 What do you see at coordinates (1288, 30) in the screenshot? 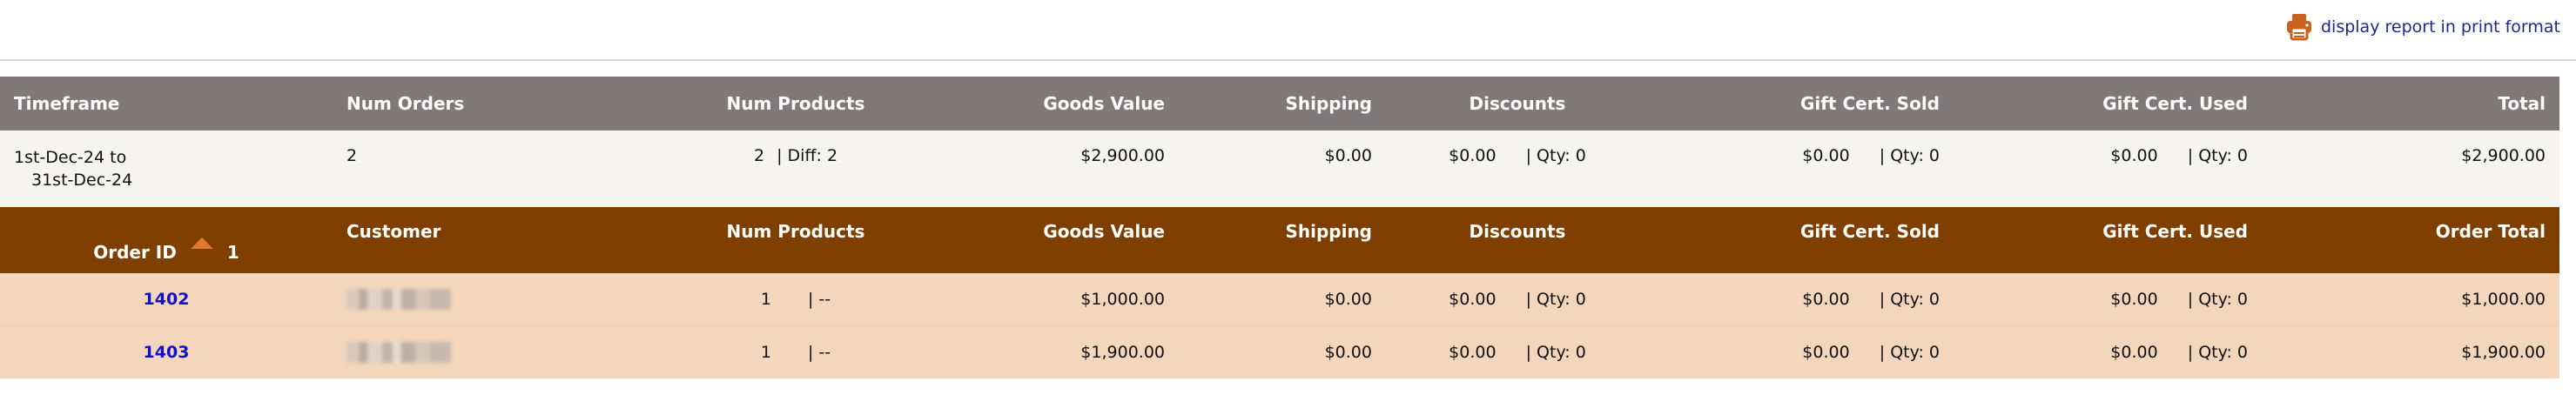
I see `top-toolbar: display report in print format` at bounding box center [1288, 30].